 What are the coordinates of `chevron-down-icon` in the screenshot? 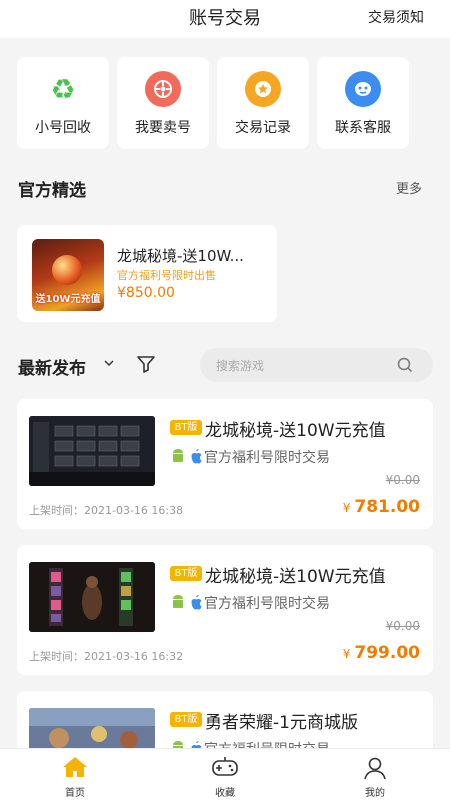 It's located at (109, 363).